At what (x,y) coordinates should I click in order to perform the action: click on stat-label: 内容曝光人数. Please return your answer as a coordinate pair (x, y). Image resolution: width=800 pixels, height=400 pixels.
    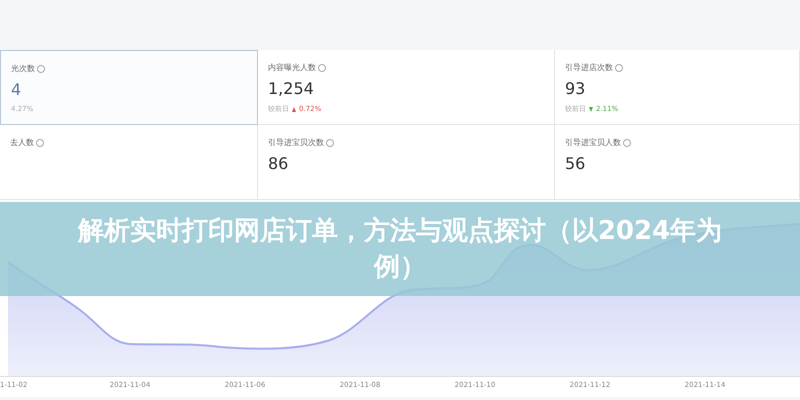
    Looking at the image, I should click on (292, 67).